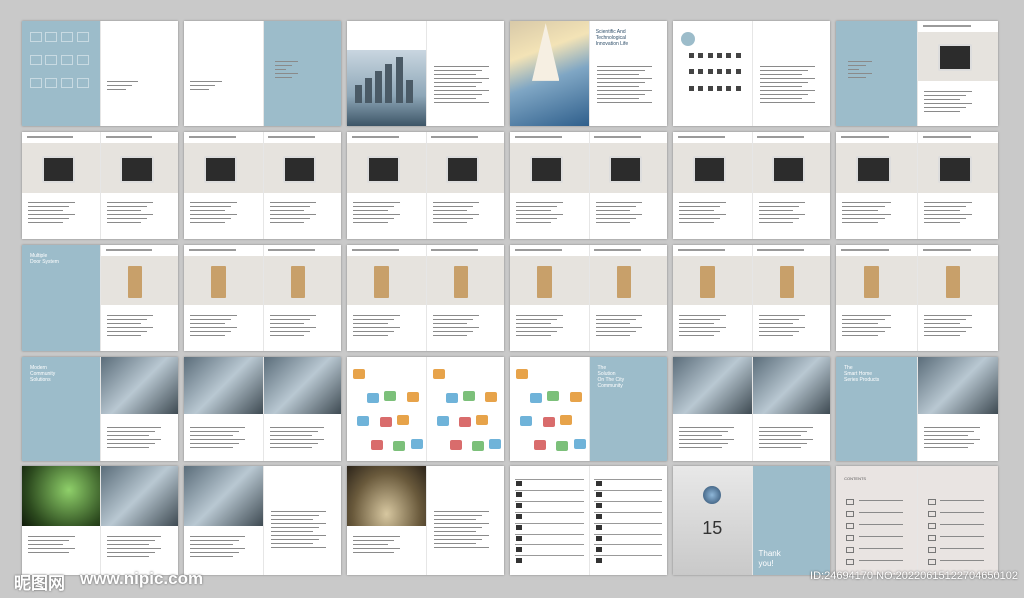 Image resolution: width=1024 pixels, height=598 pixels. I want to click on section-title: Multiple Door System, so click(44, 259).